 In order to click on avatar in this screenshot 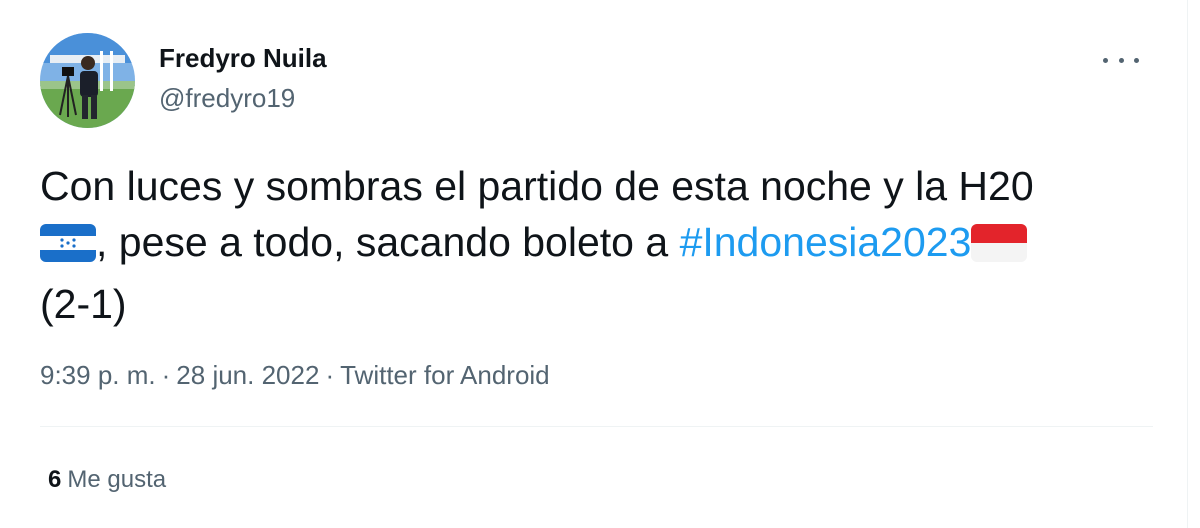, I will do `click(87, 80)`.